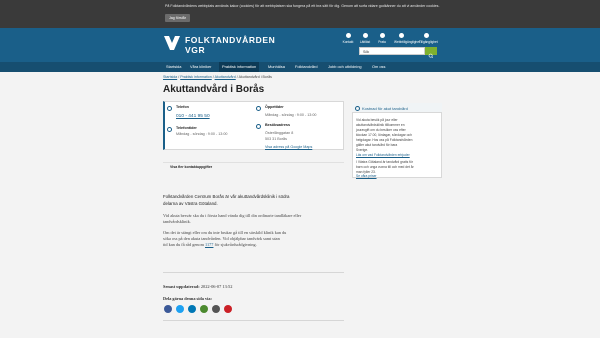 The height and width of the screenshot is (338, 600). What do you see at coordinates (380, 125) in the screenshot?
I see `cost-info-line: akuttandvårdsklinik tillkommer en` at bounding box center [380, 125].